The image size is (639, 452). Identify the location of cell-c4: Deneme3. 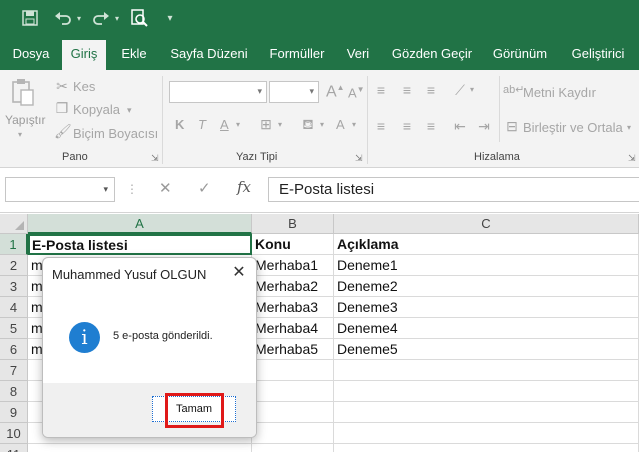
(486, 307).